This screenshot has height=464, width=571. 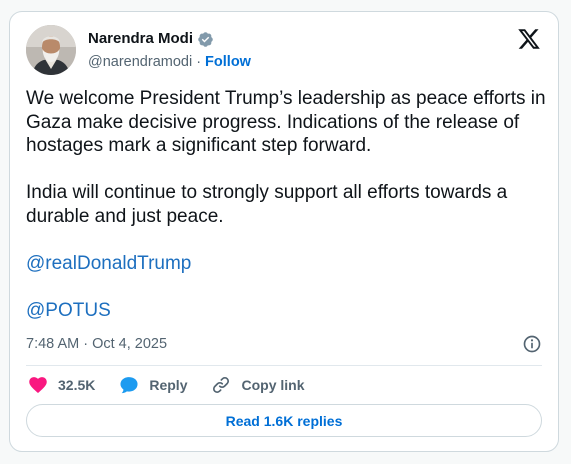 I want to click on author-name-row: Narendra Modi, so click(x=151, y=39).